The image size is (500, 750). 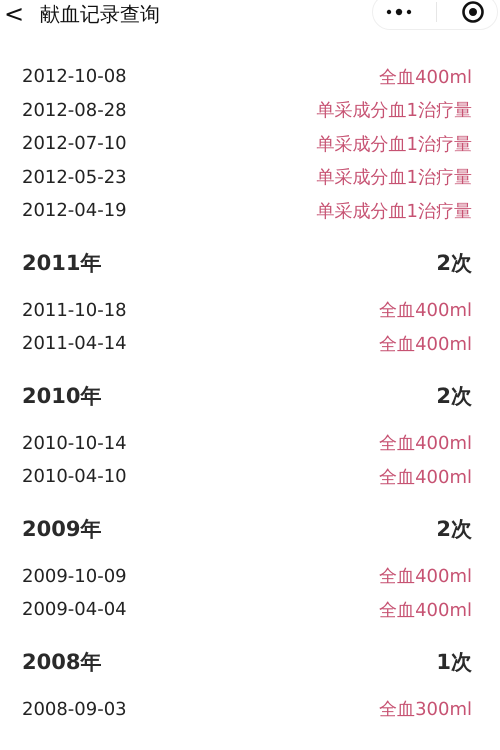 I want to click on more-icon, so click(x=398, y=12).